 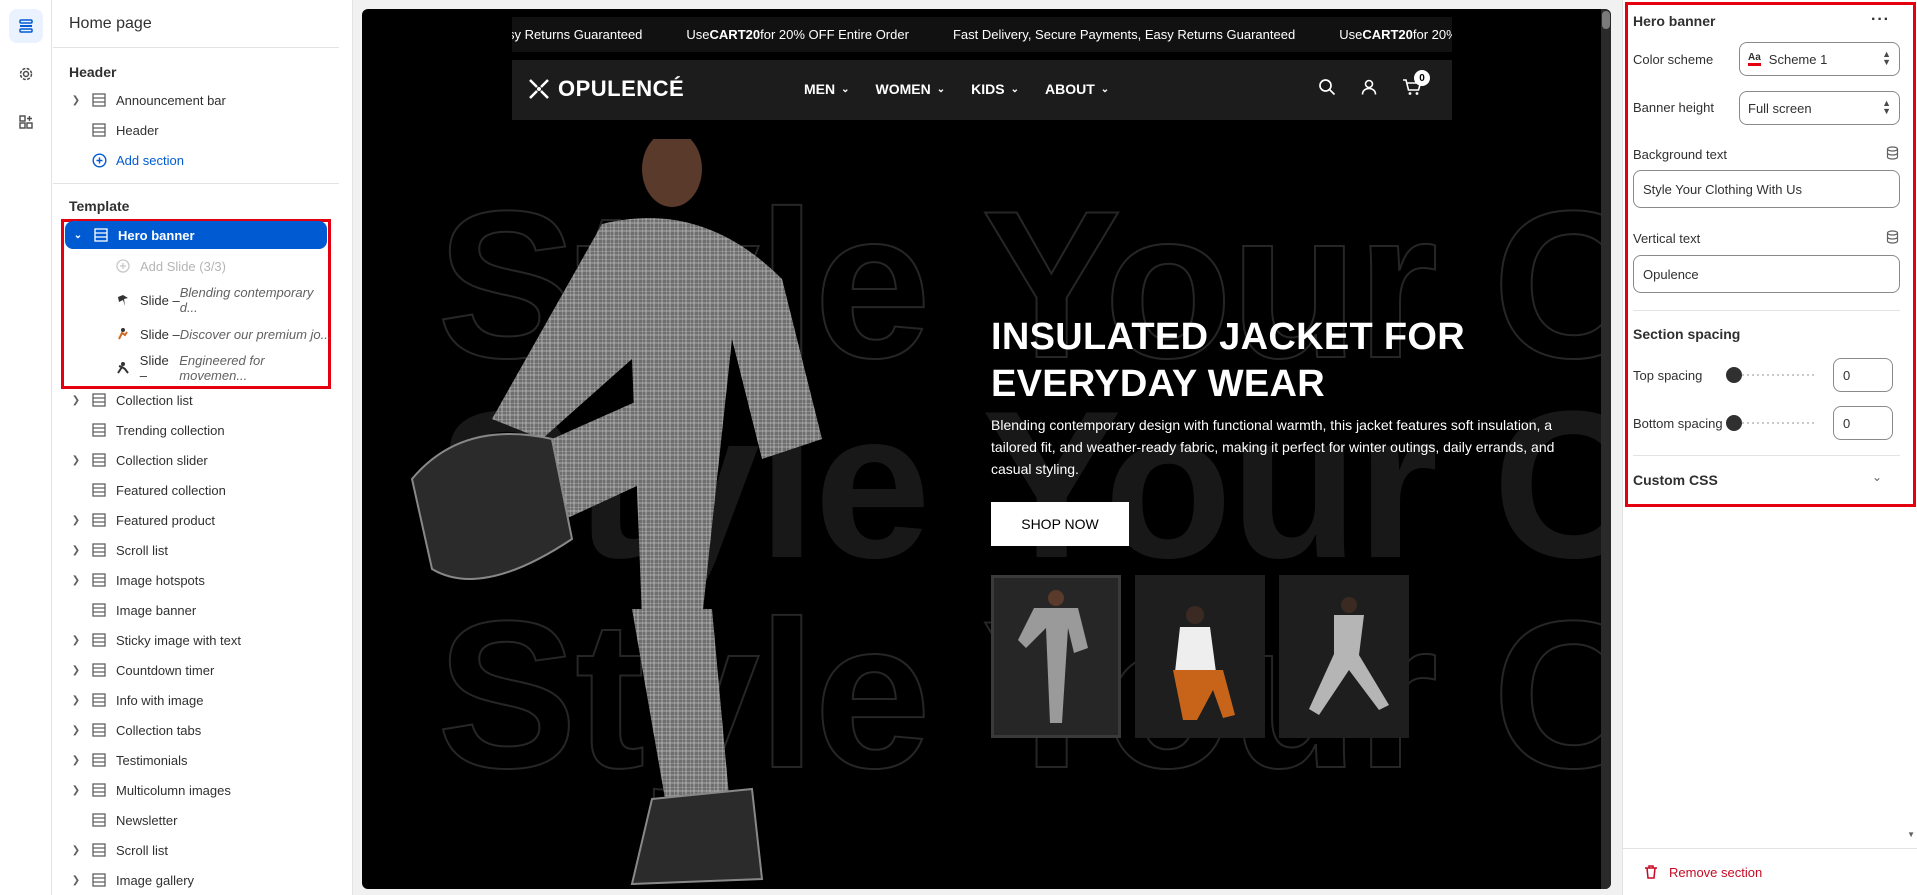 What do you see at coordinates (199, 160) in the screenshot?
I see `add-section-button: Add section` at bounding box center [199, 160].